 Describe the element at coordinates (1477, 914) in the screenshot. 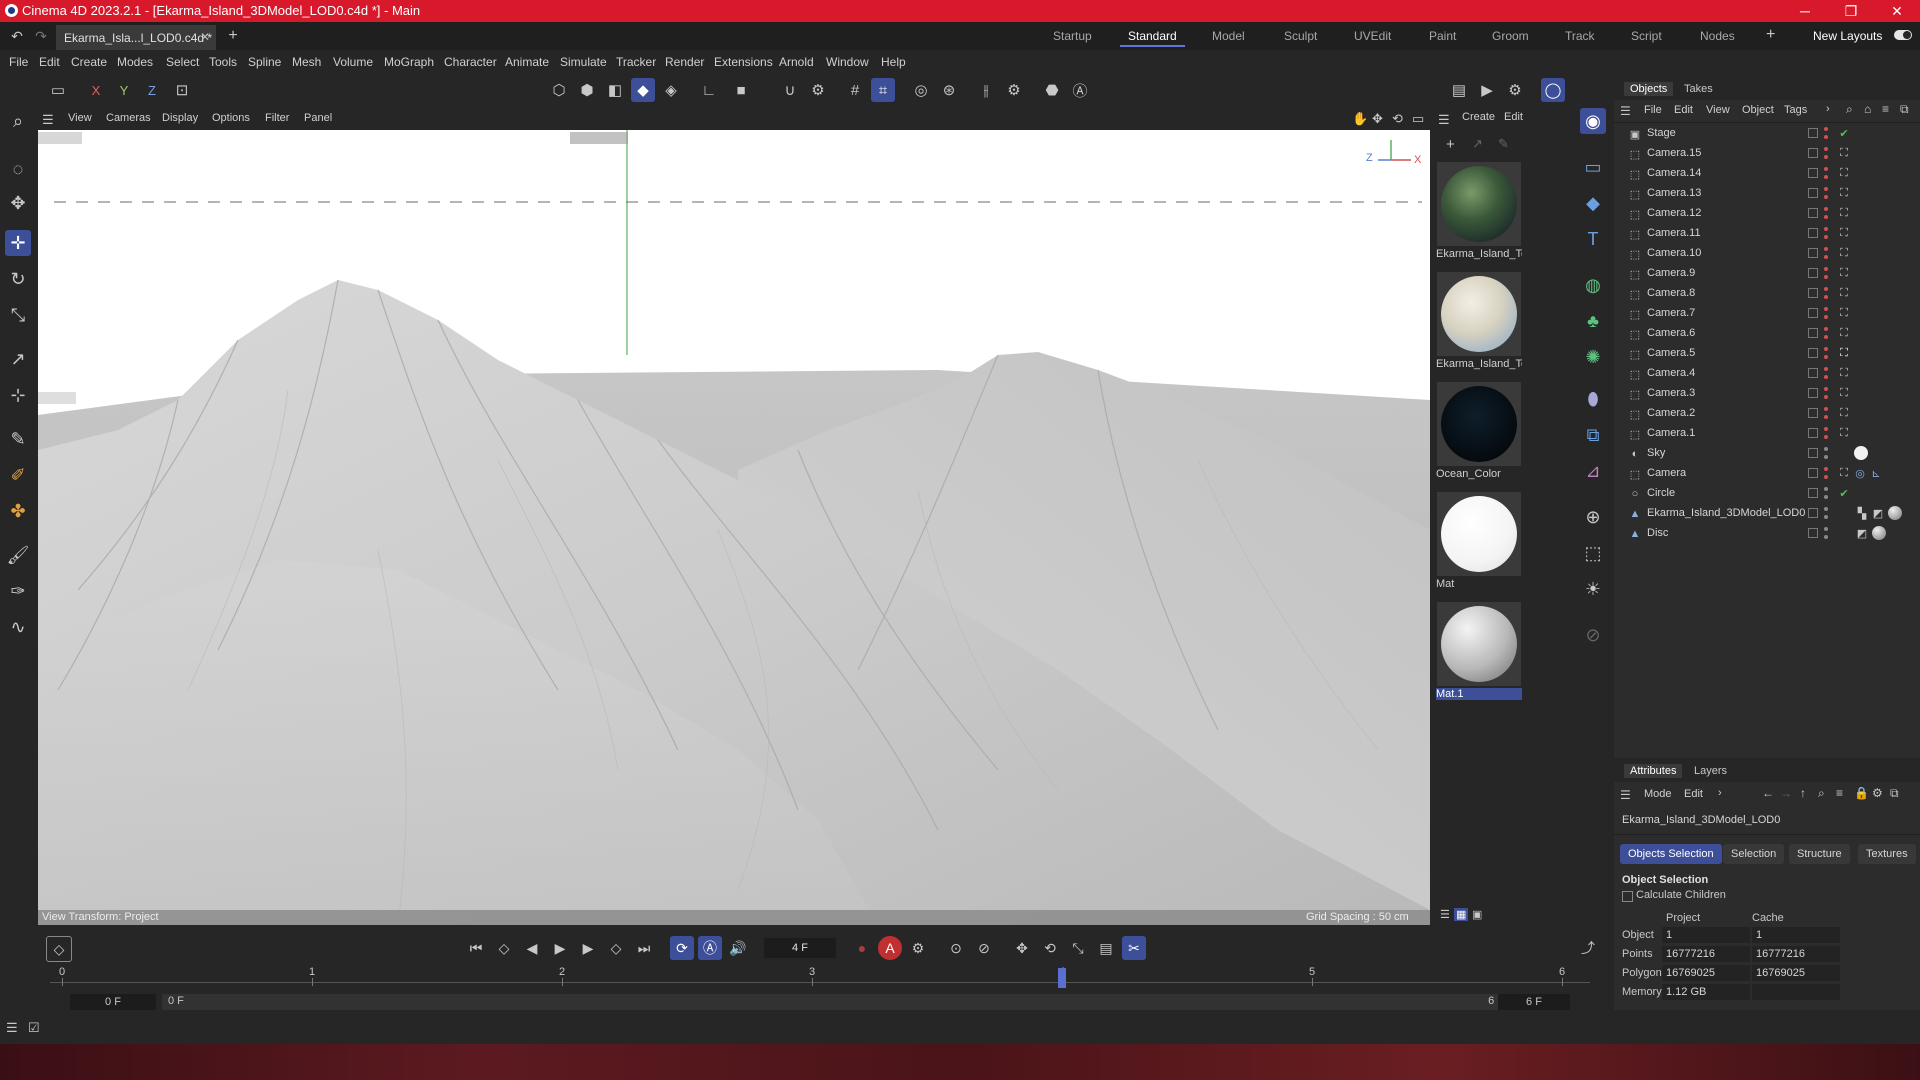

I see `large-view-icon: ▣` at that location.